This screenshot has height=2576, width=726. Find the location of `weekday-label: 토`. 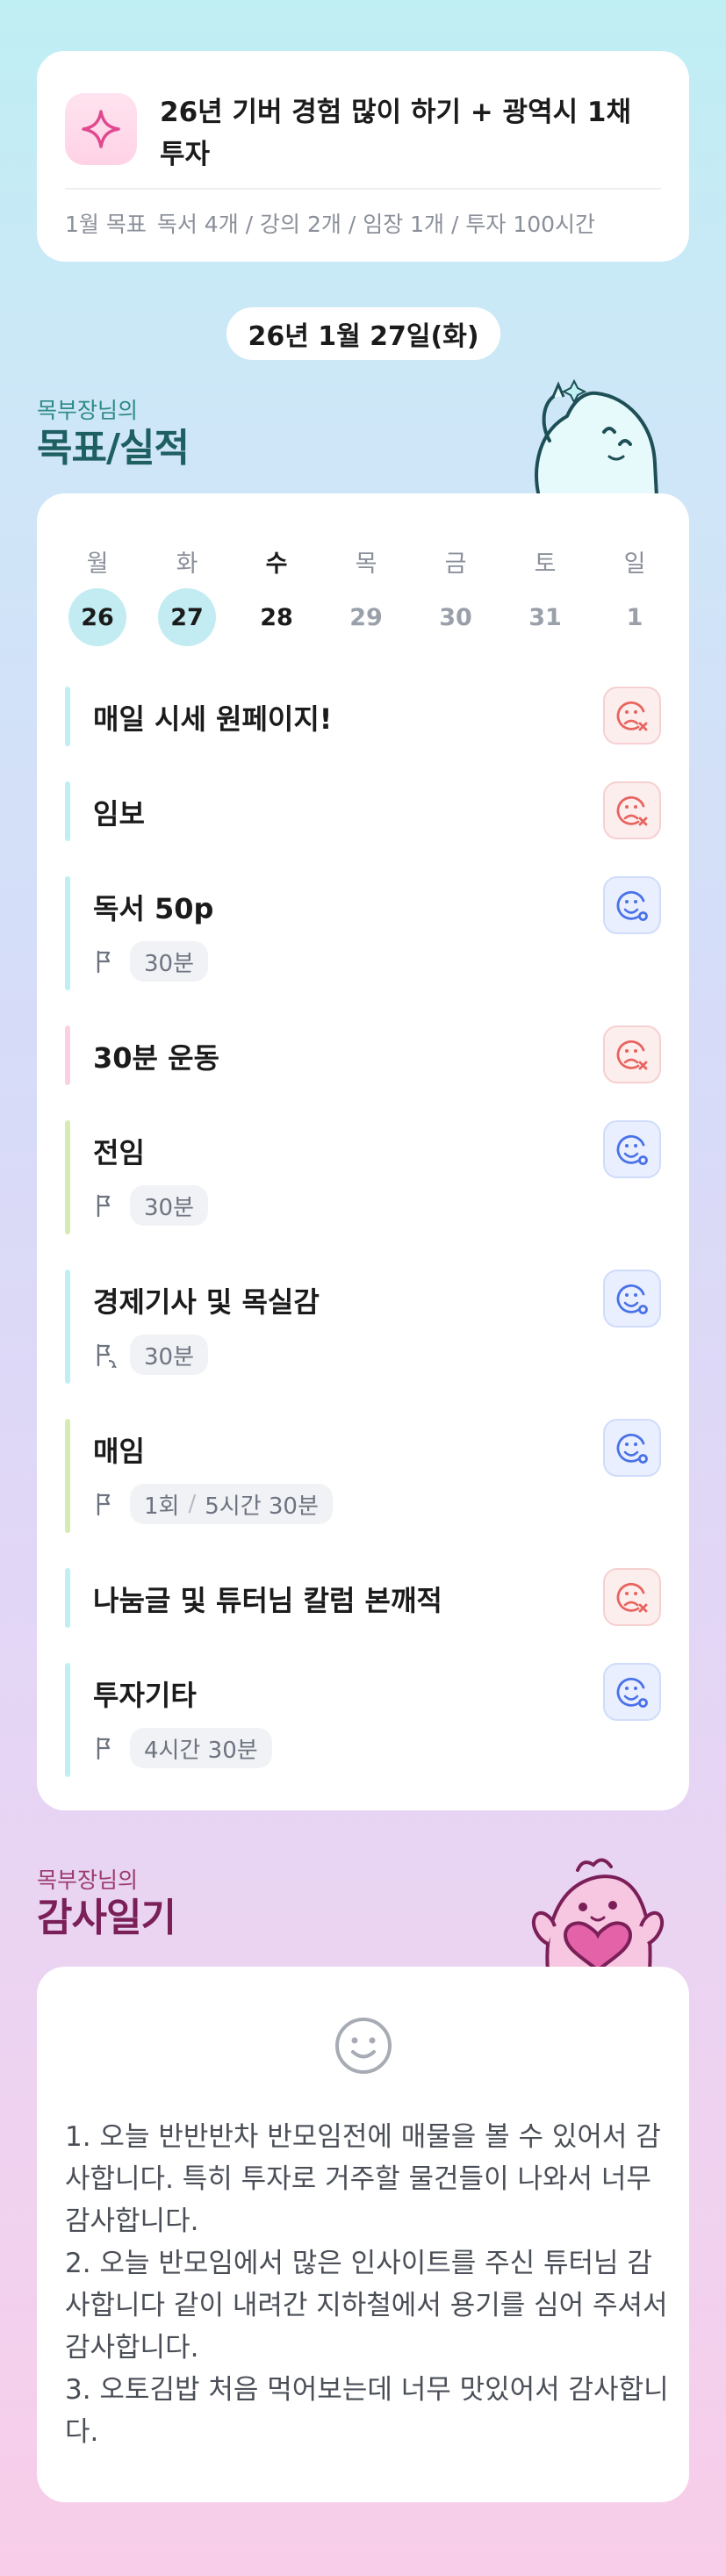

weekday-label: 토 is located at coordinates (545, 564).